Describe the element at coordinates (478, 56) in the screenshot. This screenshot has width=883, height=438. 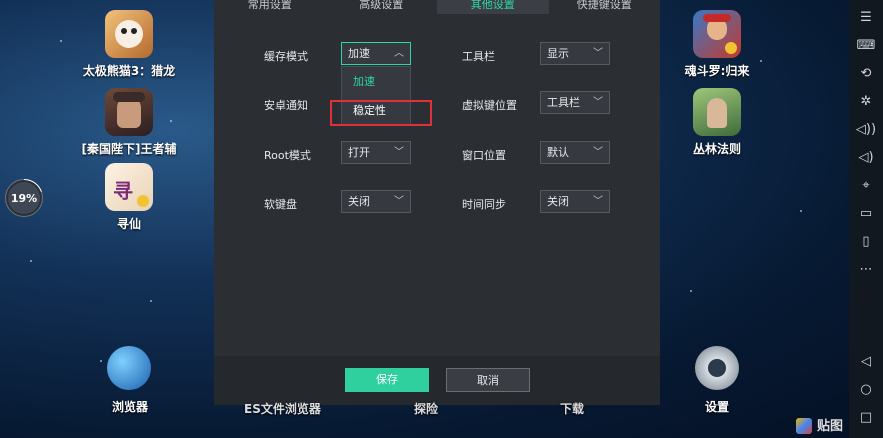
I see `toolbar-label: 工具栏` at that location.